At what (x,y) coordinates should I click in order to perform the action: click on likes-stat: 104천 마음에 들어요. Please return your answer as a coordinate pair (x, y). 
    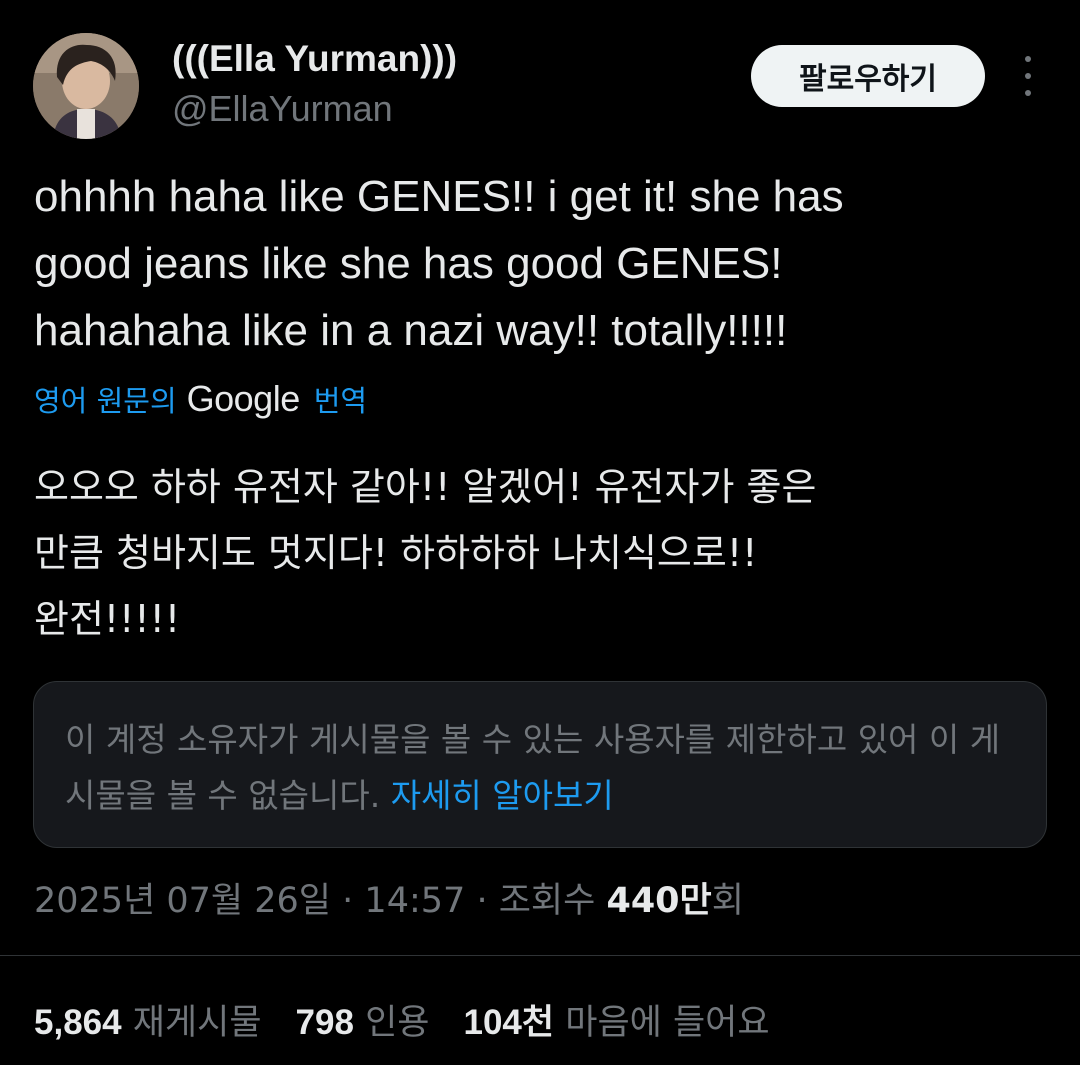
    Looking at the image, I should click on (617, 1019).